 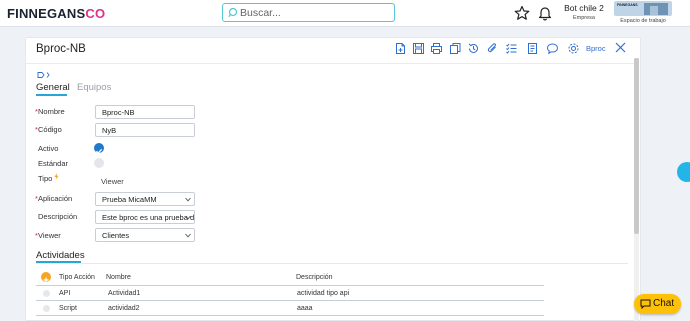 I want to click on checklist-icon, so click(x=511, y=48).